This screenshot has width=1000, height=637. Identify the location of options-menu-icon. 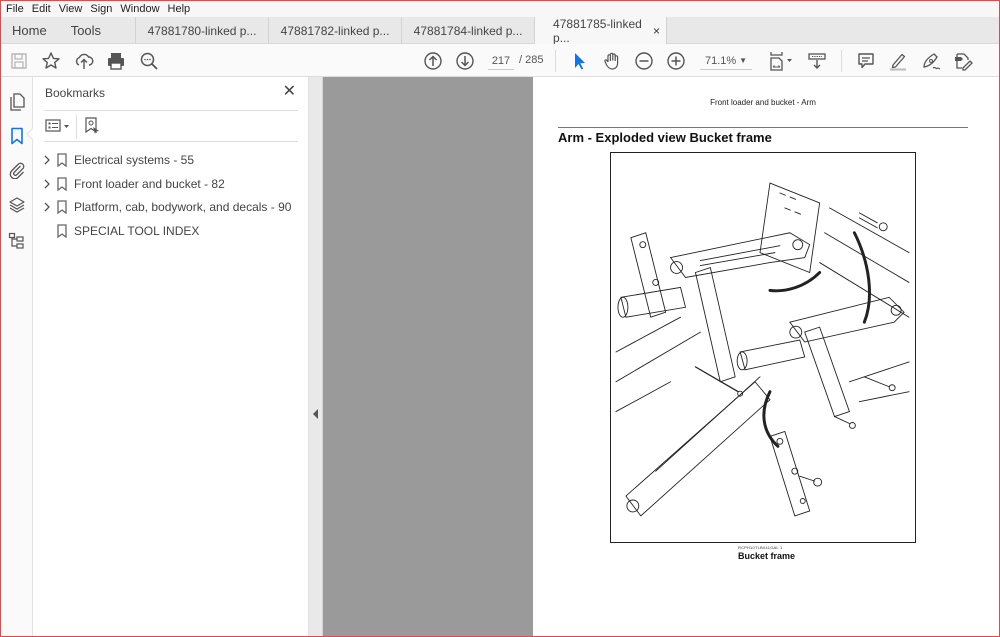
(57, 125).